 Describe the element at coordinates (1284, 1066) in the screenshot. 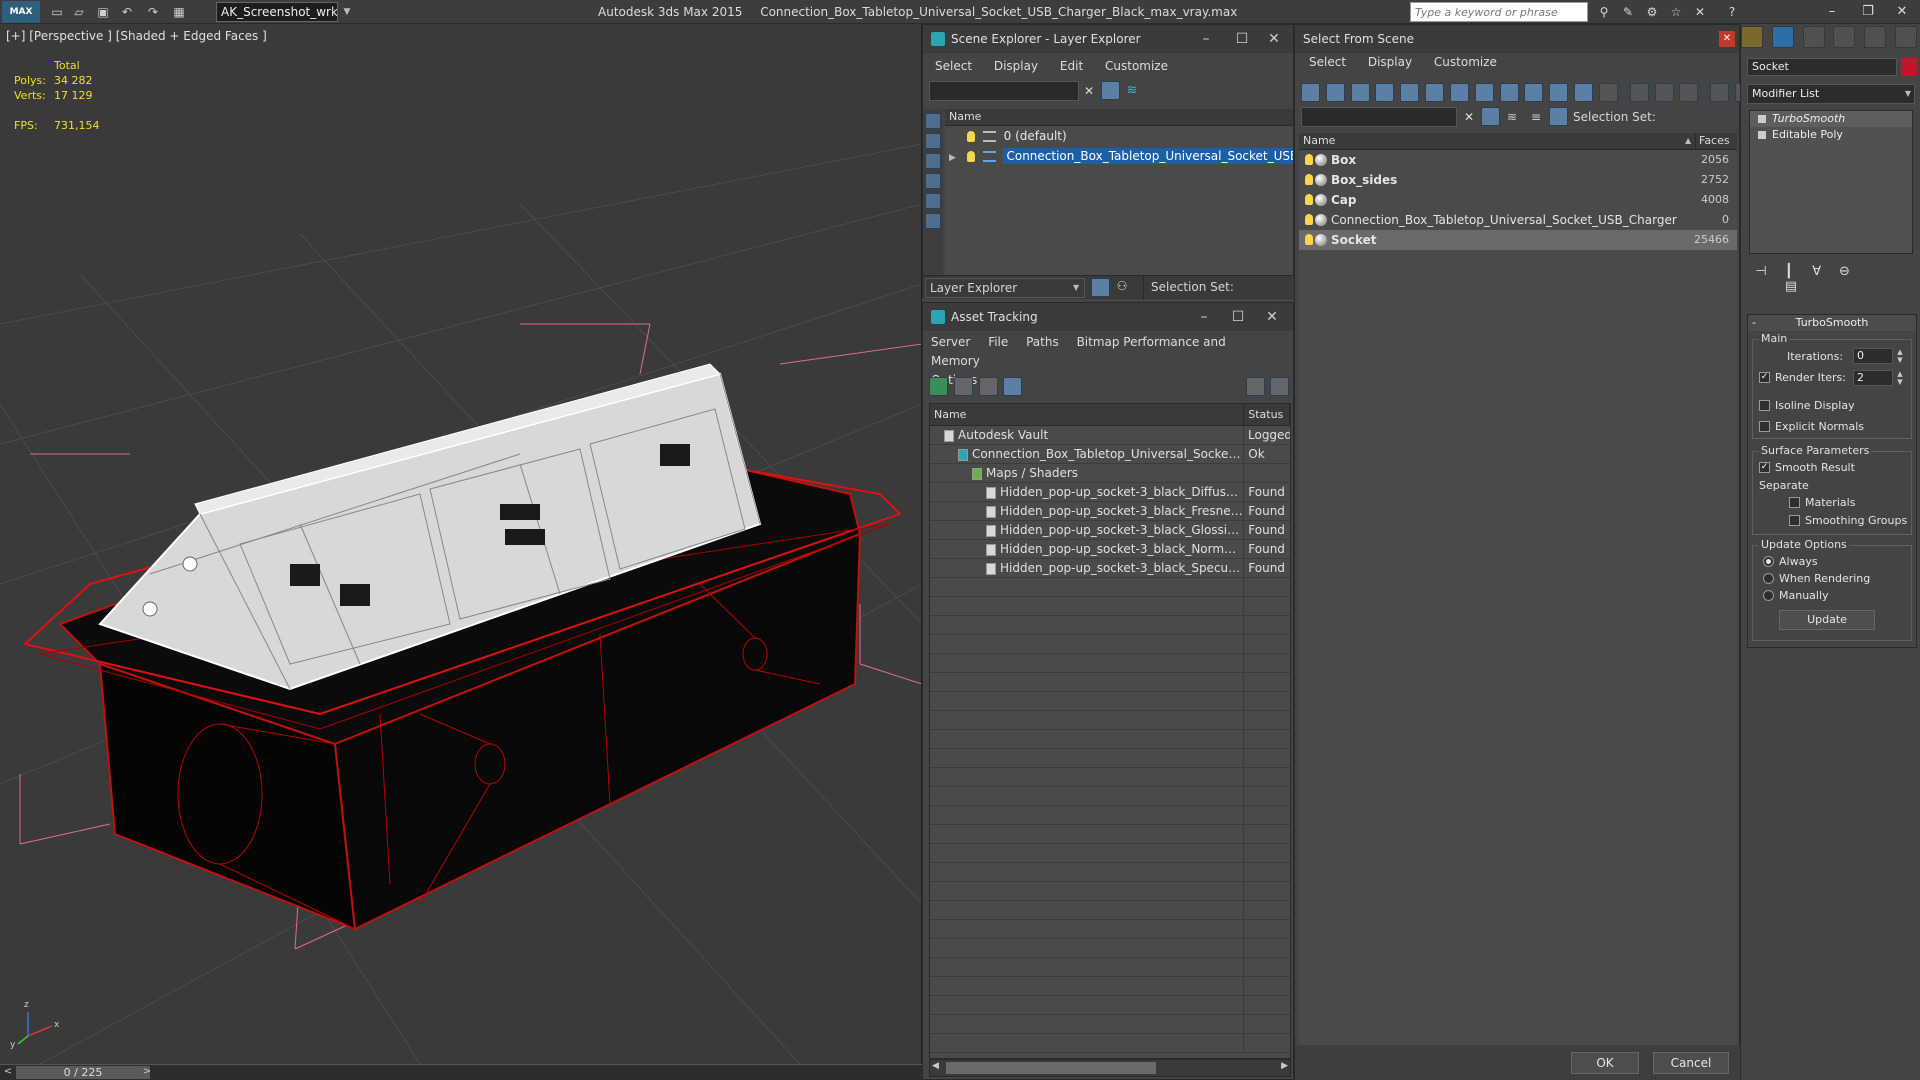

I see `scroll-right-icon: ▶` at that location.